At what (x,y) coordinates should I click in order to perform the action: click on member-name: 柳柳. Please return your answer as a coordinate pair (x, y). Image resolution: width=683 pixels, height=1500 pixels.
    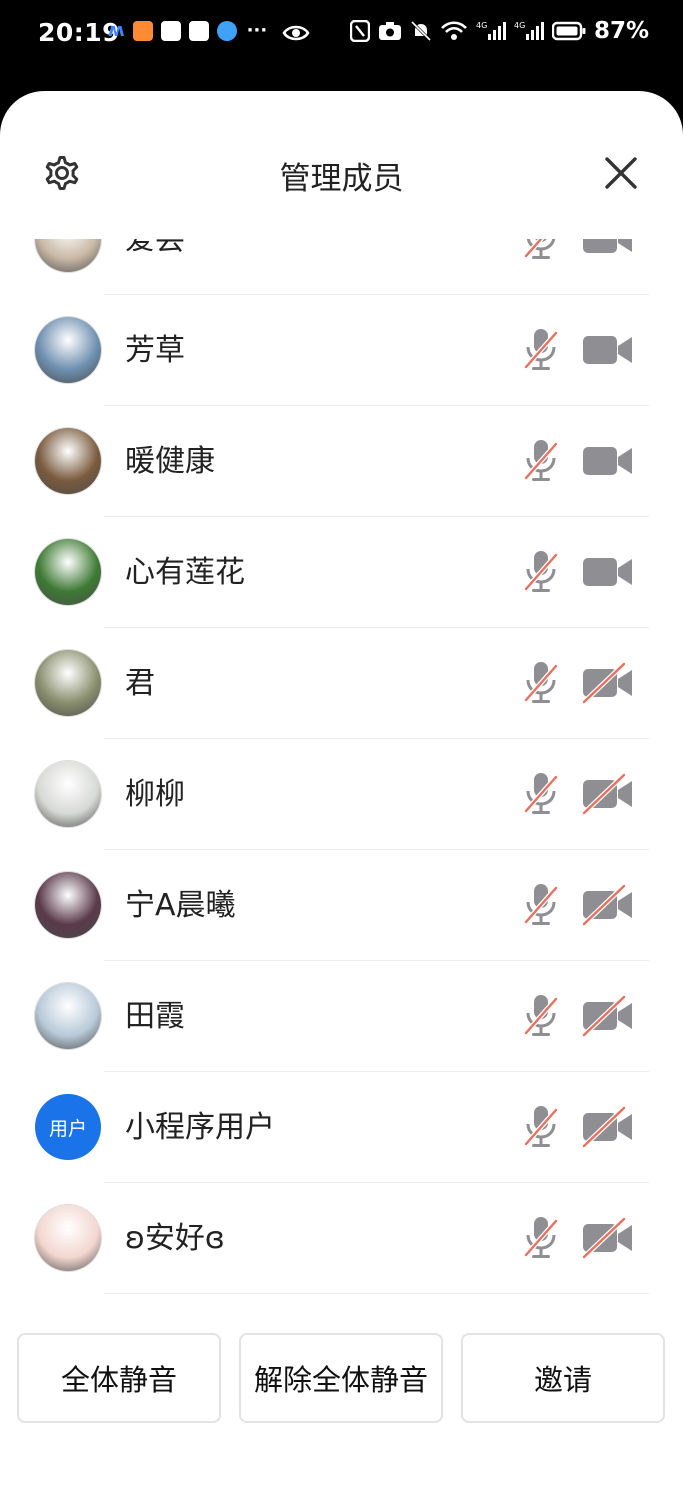
    Looking at the image, I should click on (155, 794).